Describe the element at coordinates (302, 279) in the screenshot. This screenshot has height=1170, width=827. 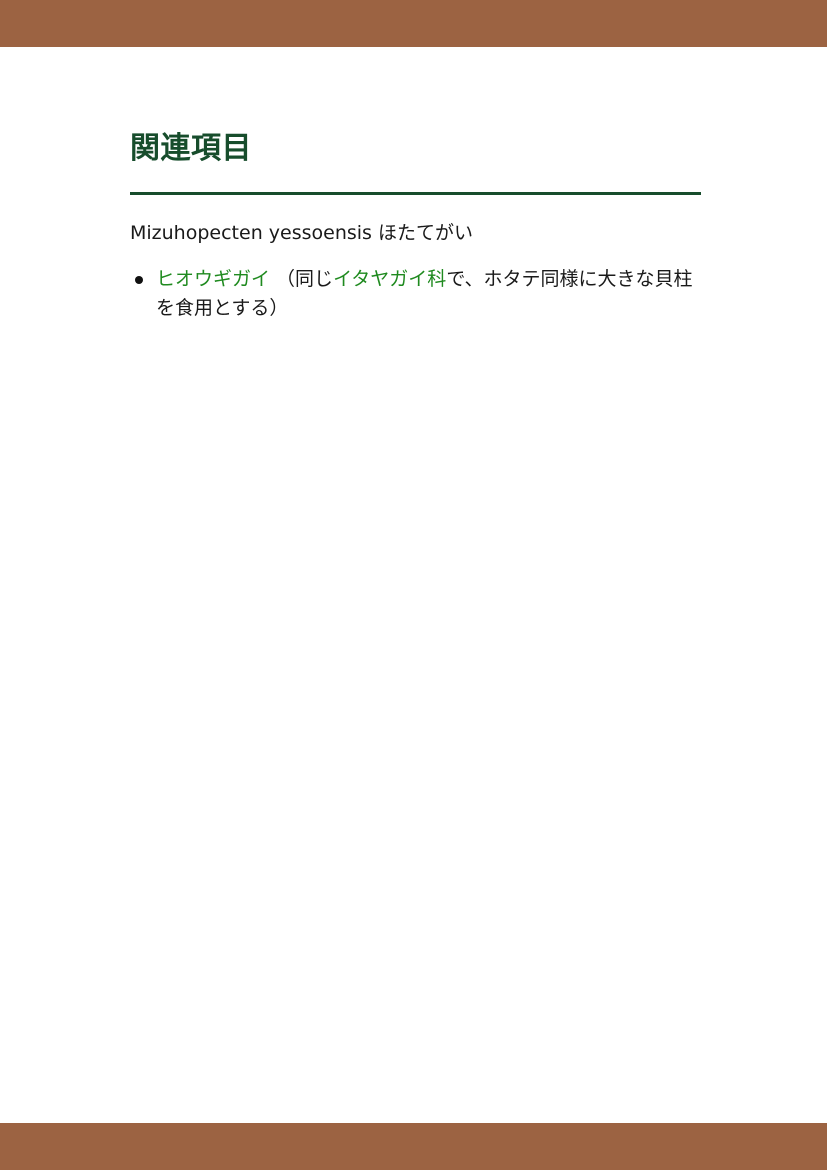
I see `item-text: （同じ` at that location.